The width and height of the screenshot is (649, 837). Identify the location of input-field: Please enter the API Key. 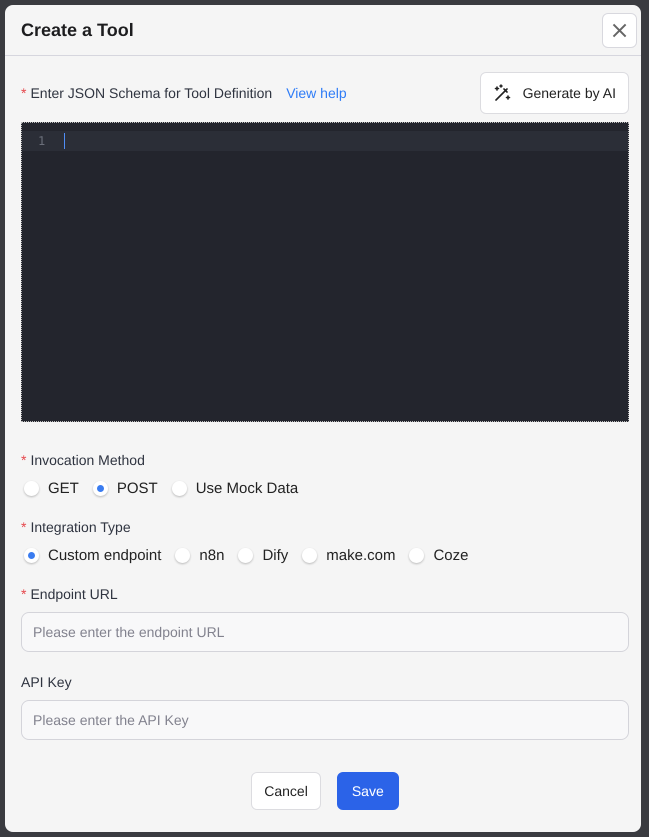
(325, 720).